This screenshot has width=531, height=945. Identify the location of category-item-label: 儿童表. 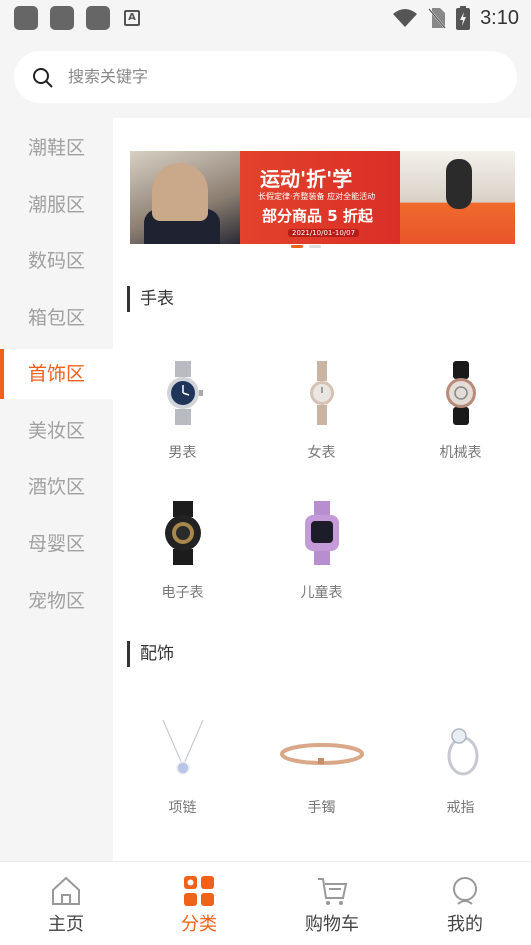
(321, 593).